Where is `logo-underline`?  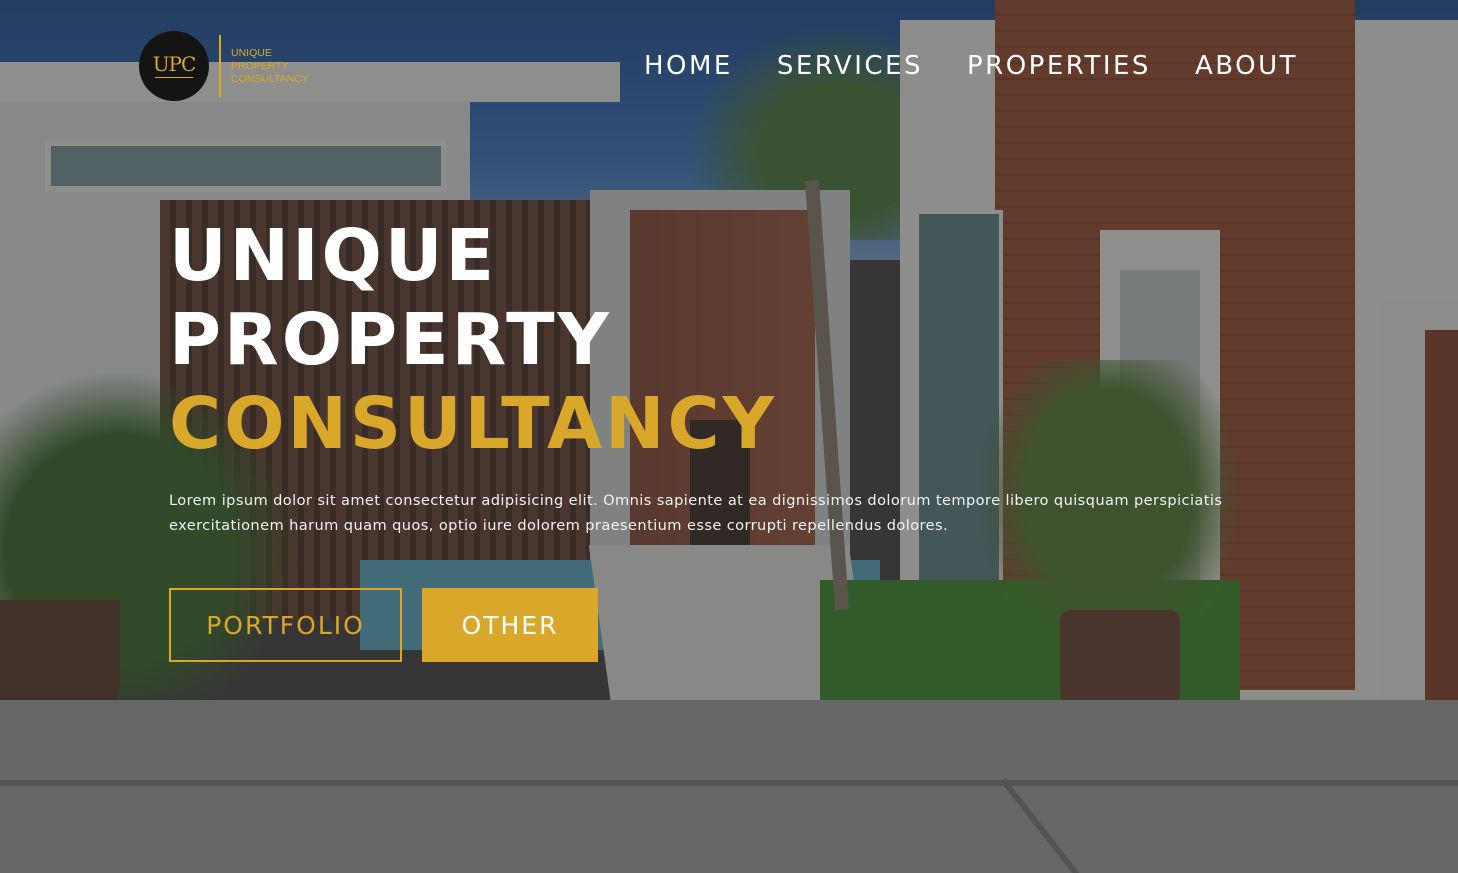
logo-underline is located at coordinates (174, 77).